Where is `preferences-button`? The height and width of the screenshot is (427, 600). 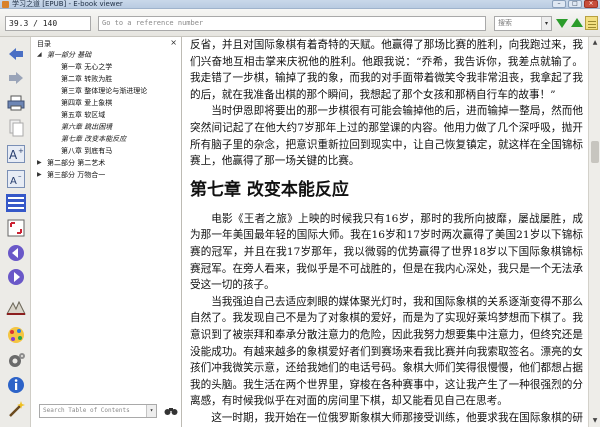 preferences-button is located at coordinates (15, 360).